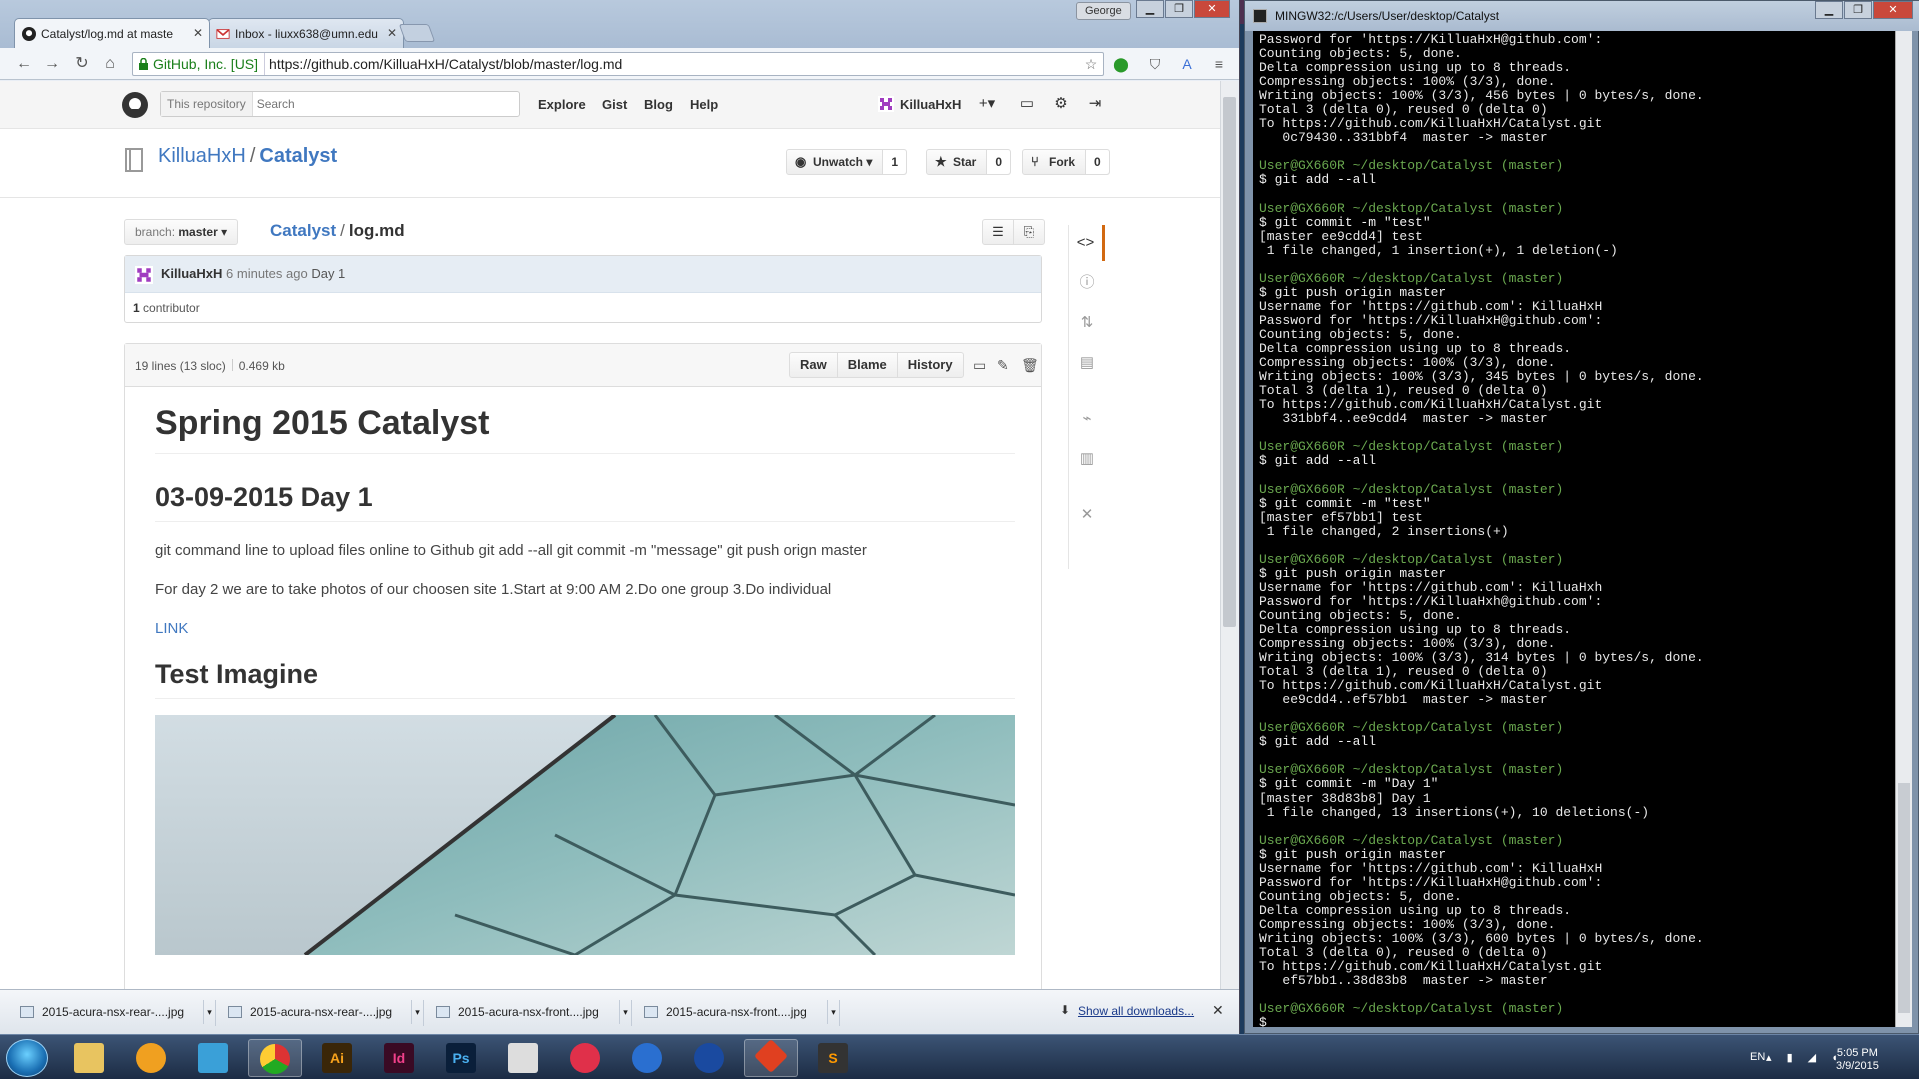  Describe the element at coordinates (647, 1058) in the screenshot. I see `globe-app-icon` at that location.